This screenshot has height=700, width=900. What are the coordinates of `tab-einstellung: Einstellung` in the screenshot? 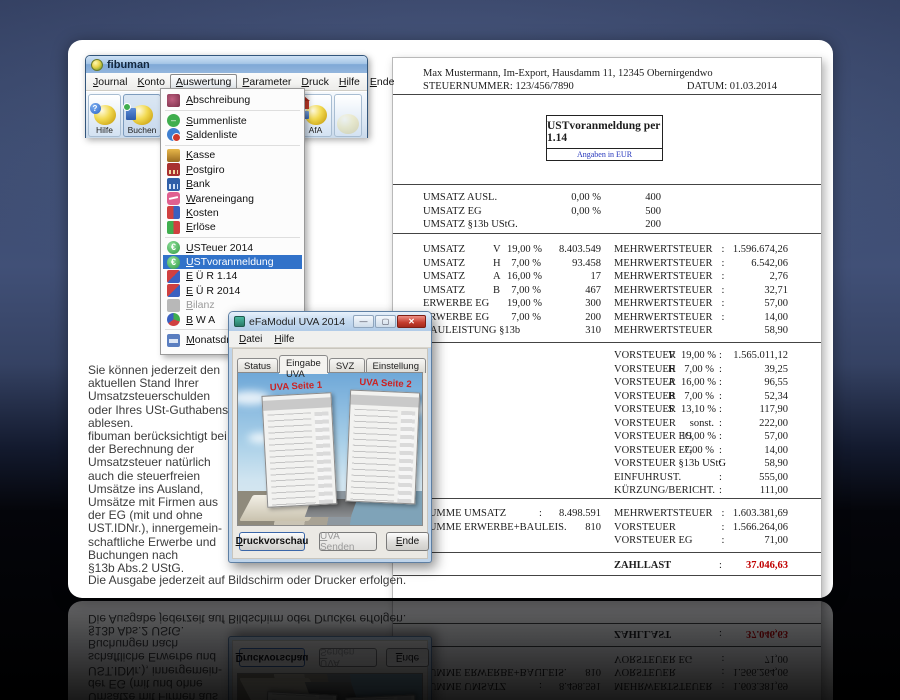 It's located at (395, 365).